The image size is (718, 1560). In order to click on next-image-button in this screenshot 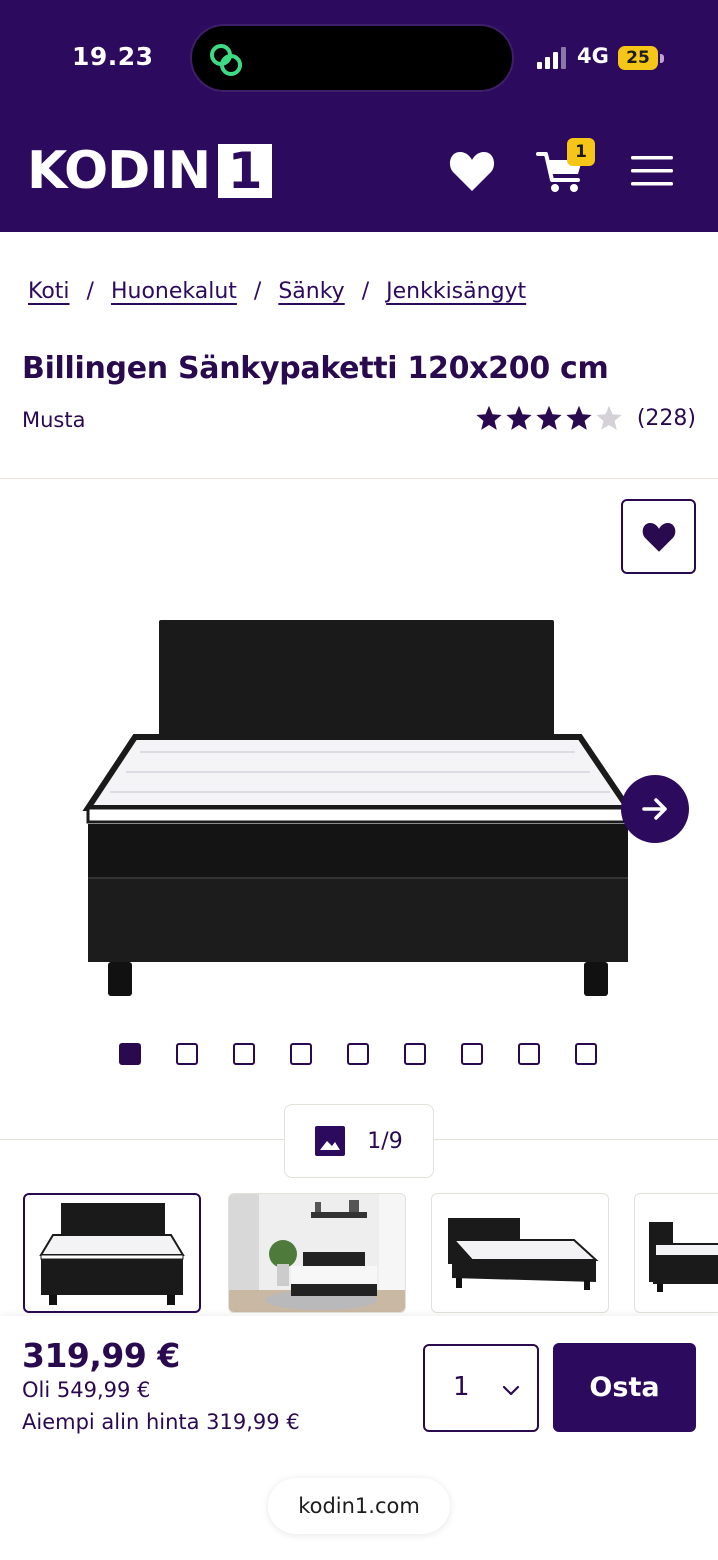, I will do `click(655, 809)`.